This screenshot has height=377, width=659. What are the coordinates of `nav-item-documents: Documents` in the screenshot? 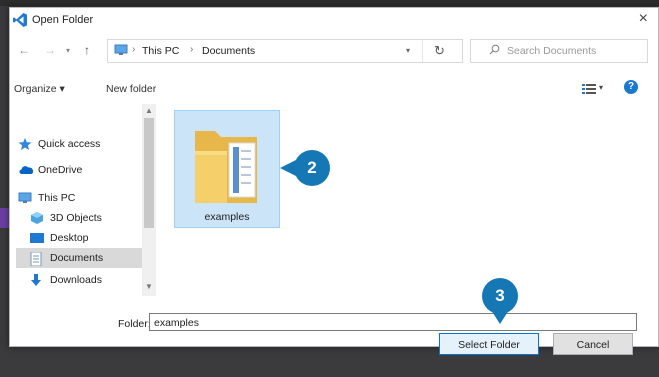 It's located at (79, 258).